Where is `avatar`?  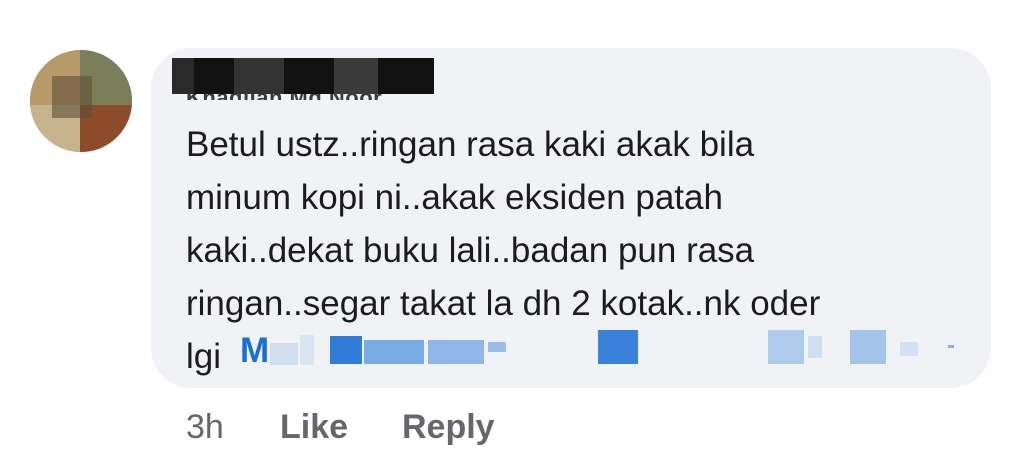
avatar is located at coordinates (81, 101).